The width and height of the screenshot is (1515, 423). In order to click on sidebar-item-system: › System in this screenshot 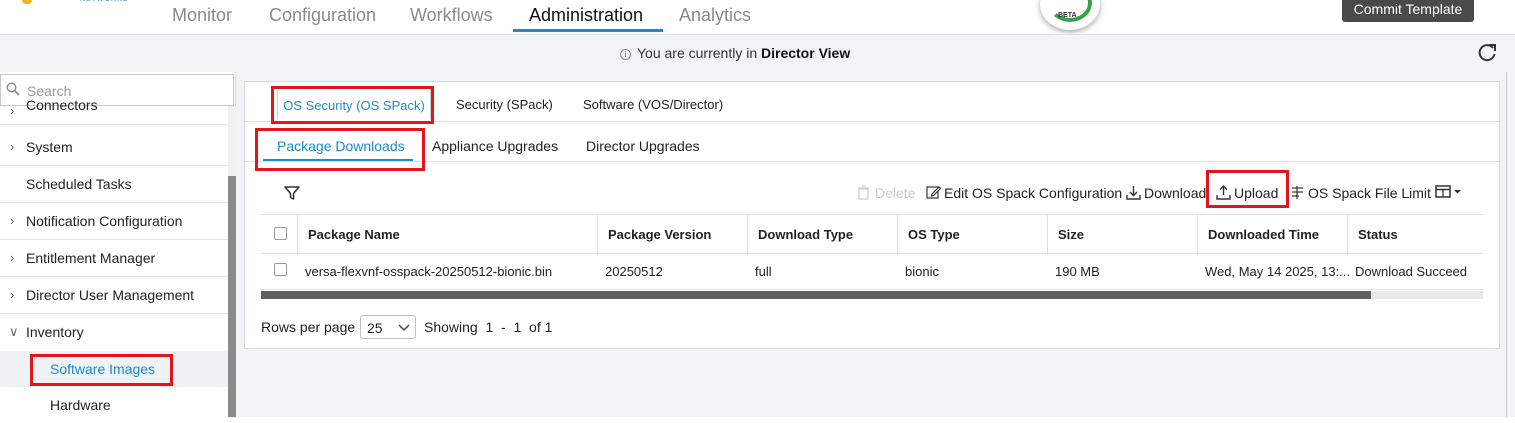, I will do `click(114, 147)`.